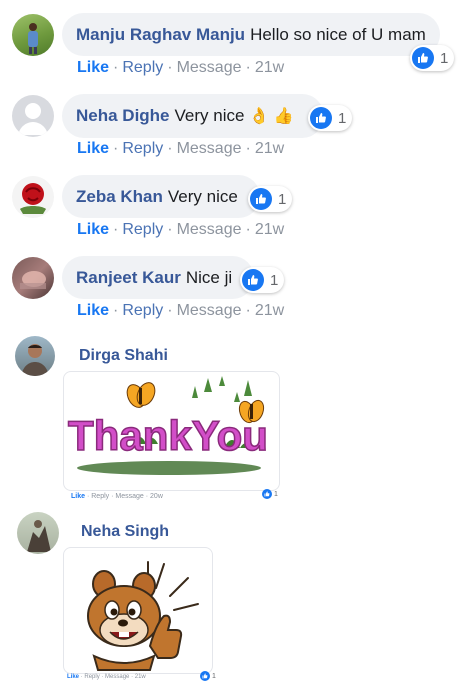 The width and height of the screenshot is (470, 684). I want to click on comment-text: Hello so nice of U mam, so click(338, 34).